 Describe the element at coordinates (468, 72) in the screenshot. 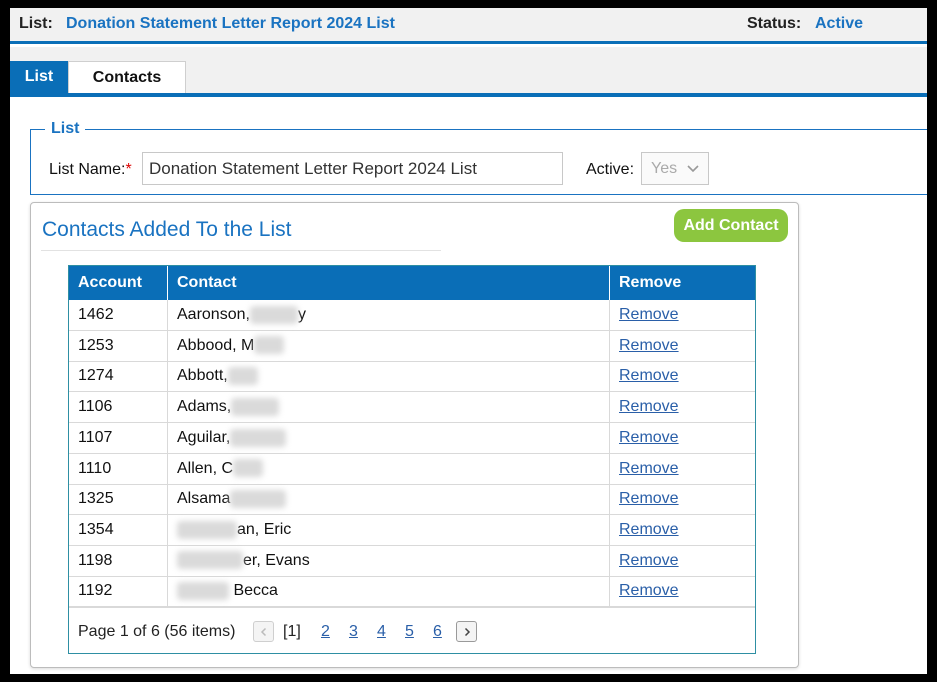

I see `tab-strip: List Contacts` at that location.